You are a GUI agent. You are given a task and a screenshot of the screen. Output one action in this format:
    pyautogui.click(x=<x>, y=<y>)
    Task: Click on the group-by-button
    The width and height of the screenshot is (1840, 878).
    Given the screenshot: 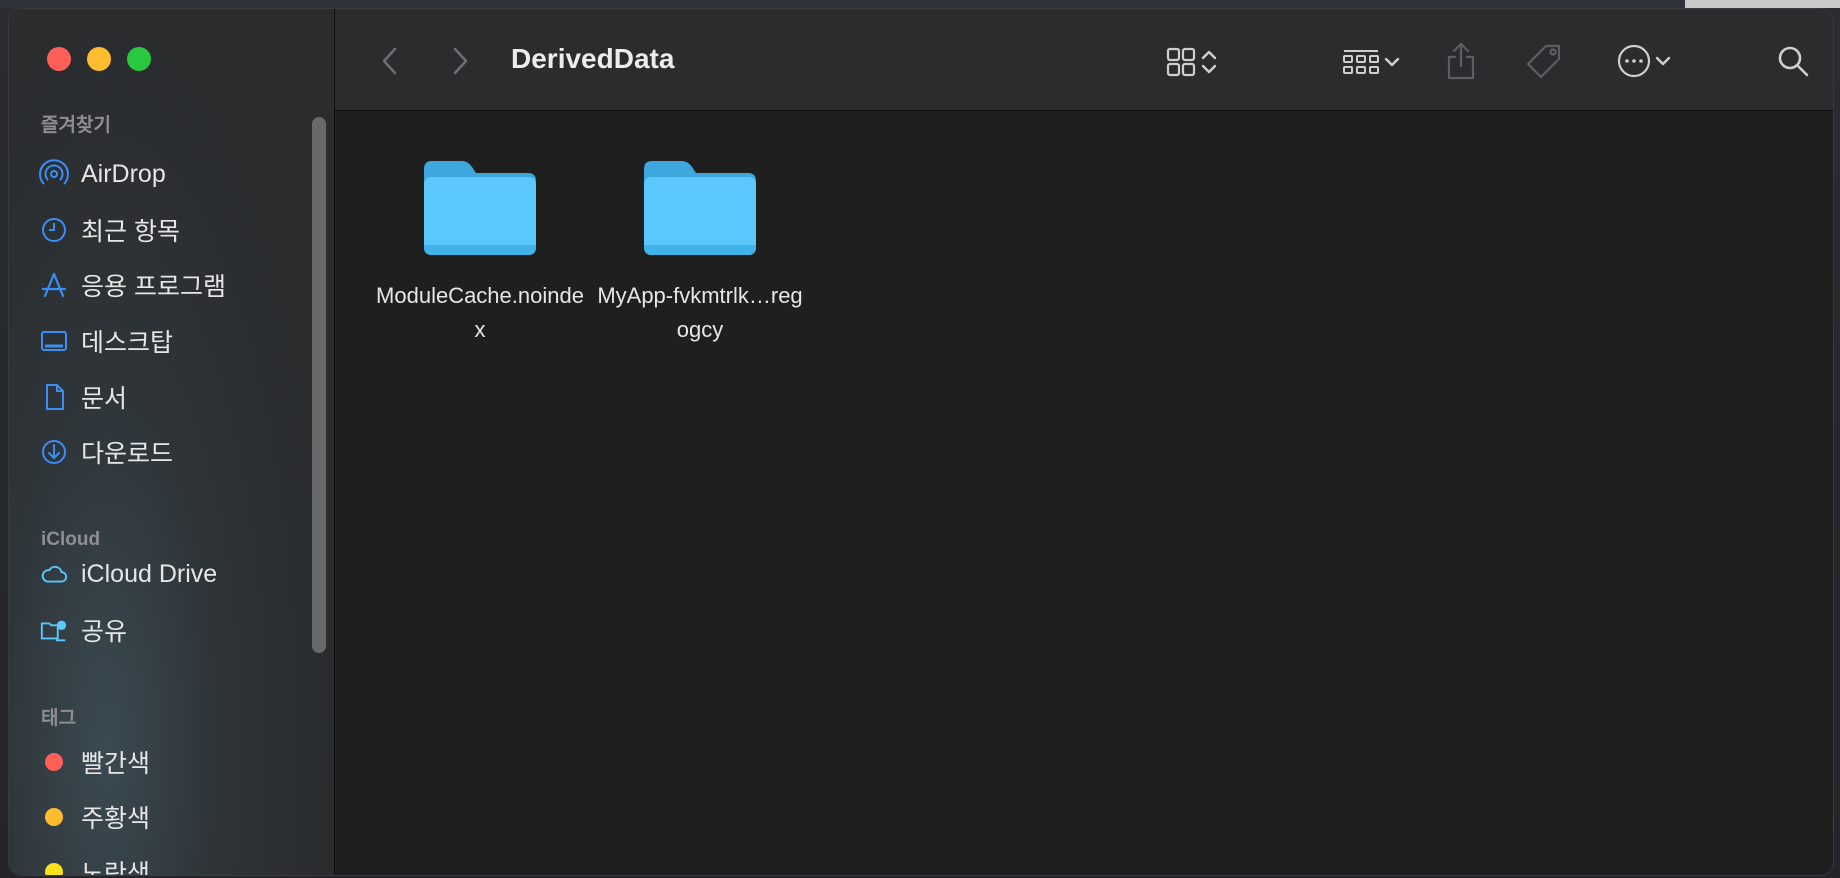 What is the action you would take?
    pyautogui.click(x=1372, y=62)
    